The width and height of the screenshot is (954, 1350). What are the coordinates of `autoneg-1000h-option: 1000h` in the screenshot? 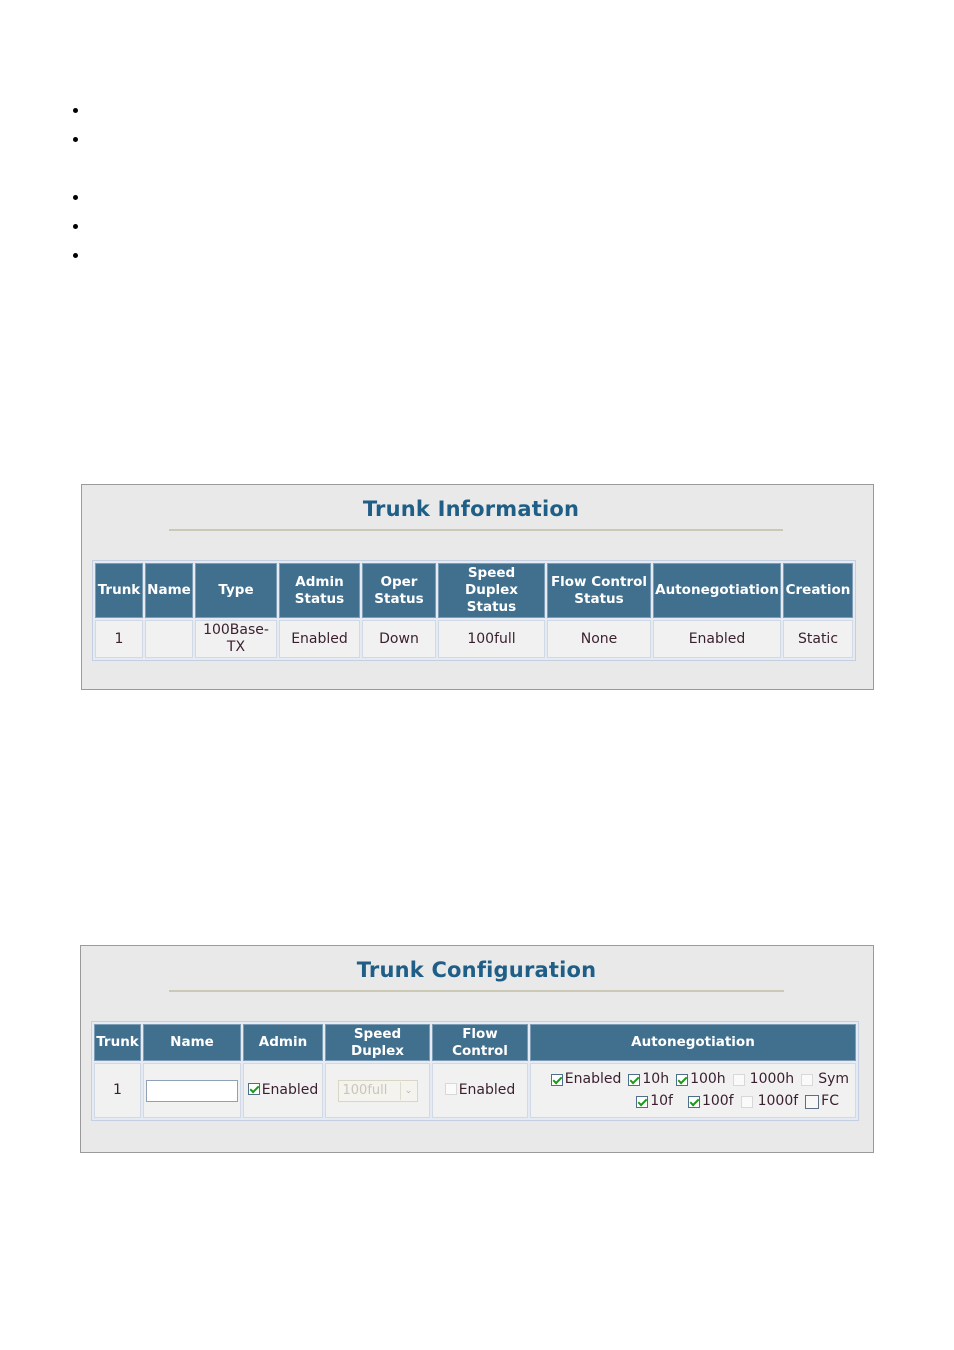 It's located at (763, 1079).